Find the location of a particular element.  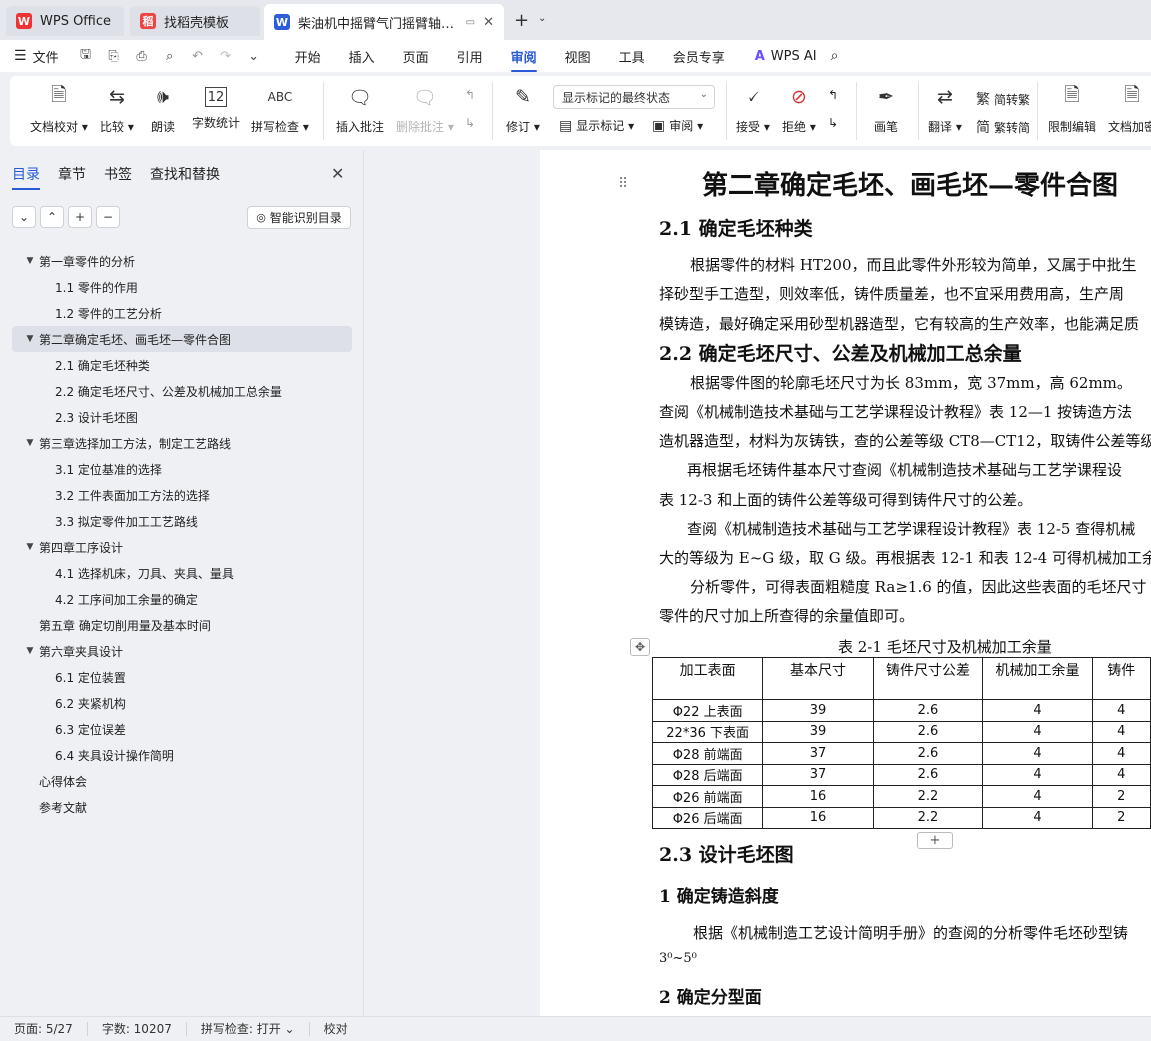

toc-section-item: 6.2 夹紧机构 is located at coordinates (182, 703).